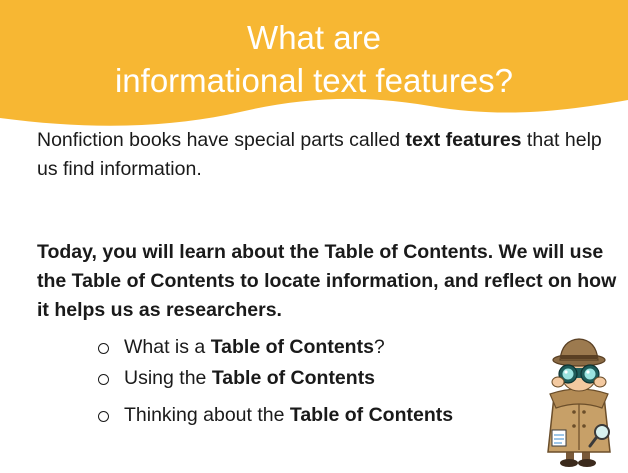  I want to click on slide-title-line-2: informational text features?, so click(314, 80).